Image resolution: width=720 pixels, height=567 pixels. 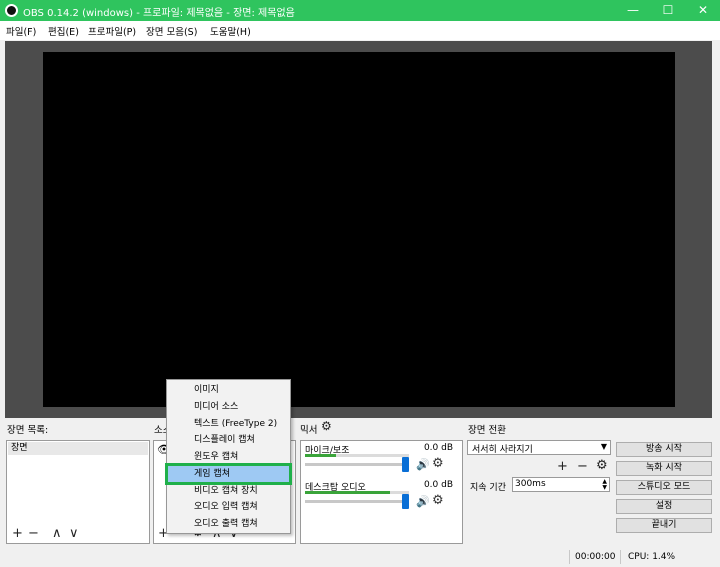 What do you see at coordinates (633, 10) in the screenshot?
I see `minimize-button: —` at bounding box center [633, 10].